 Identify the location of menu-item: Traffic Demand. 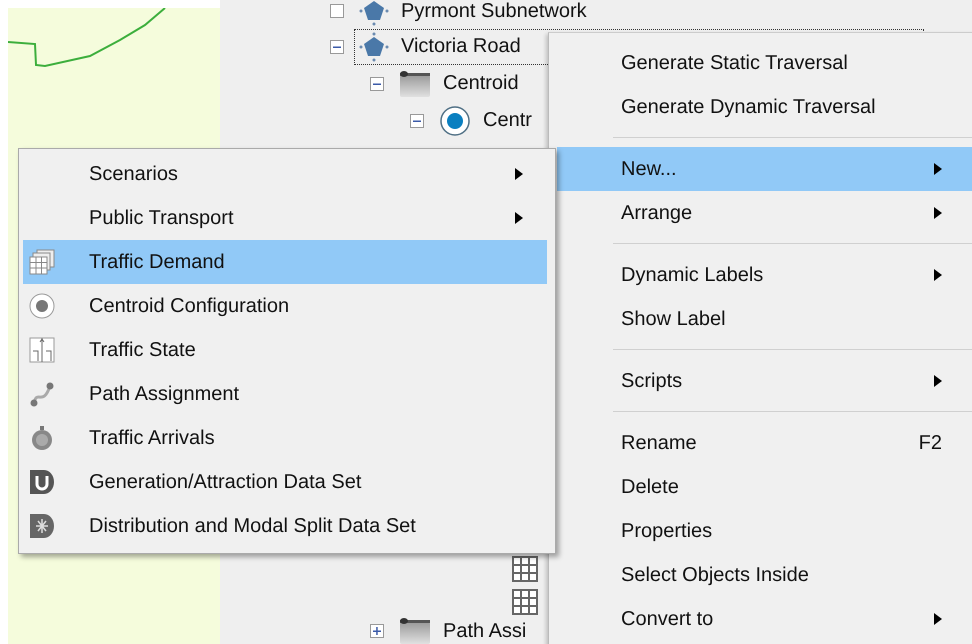
(285, 262).